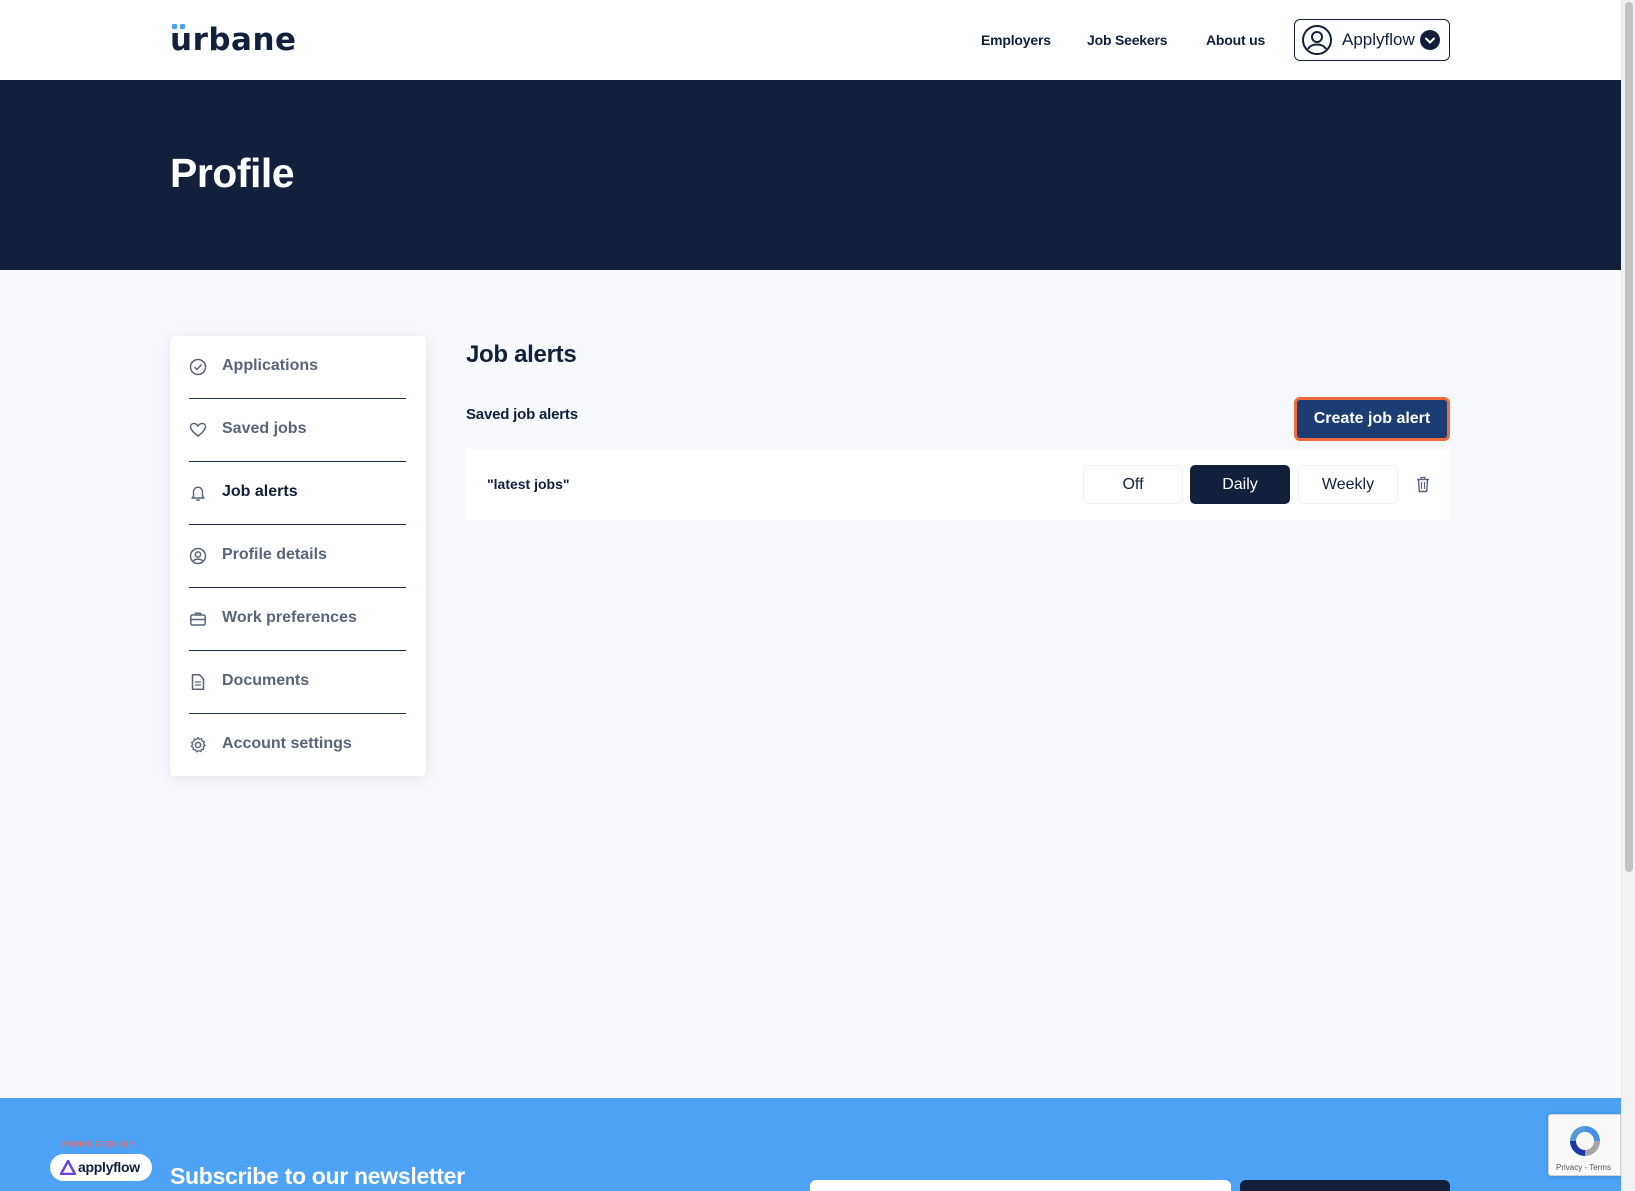  Describe the element at coordinates (1240, 484) in the screenshot. I see `frequency-daily-button: Daily` at that location.